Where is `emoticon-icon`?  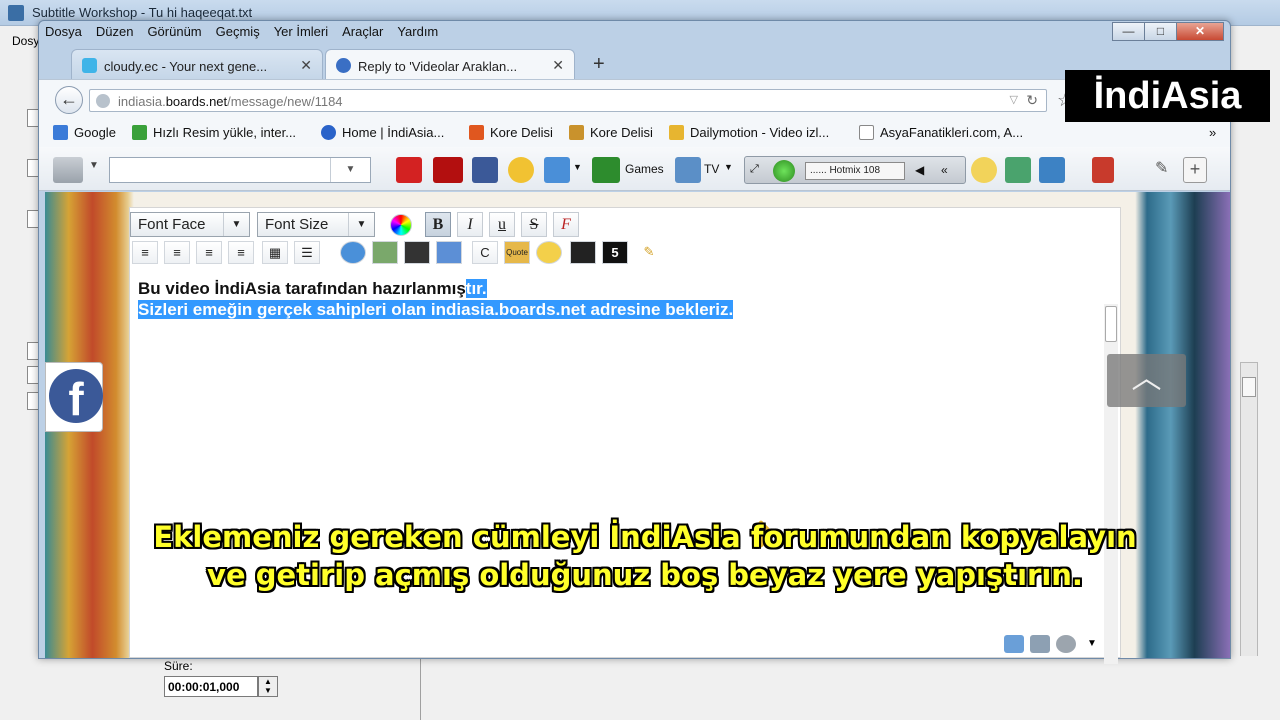 emoticon-icon is located at coordinates (549, 252).